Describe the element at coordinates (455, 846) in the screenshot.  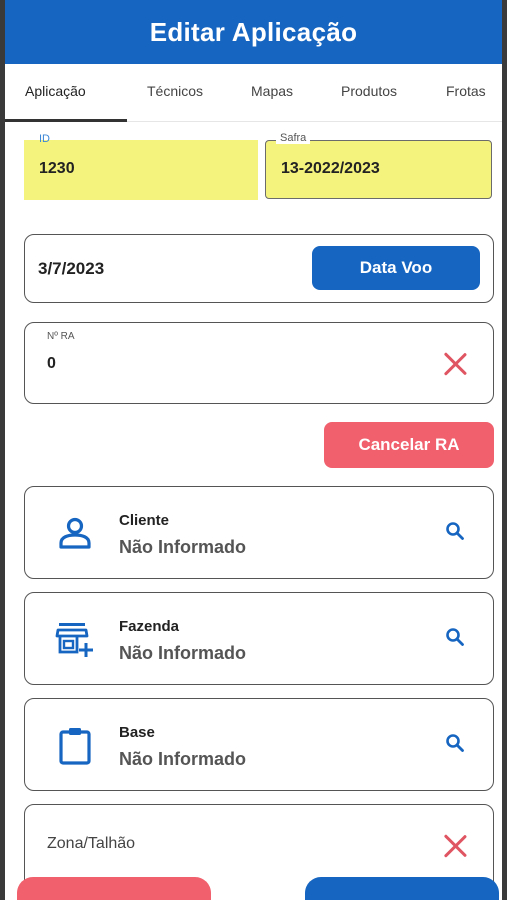
I see `clear-zona-icon` at that location.